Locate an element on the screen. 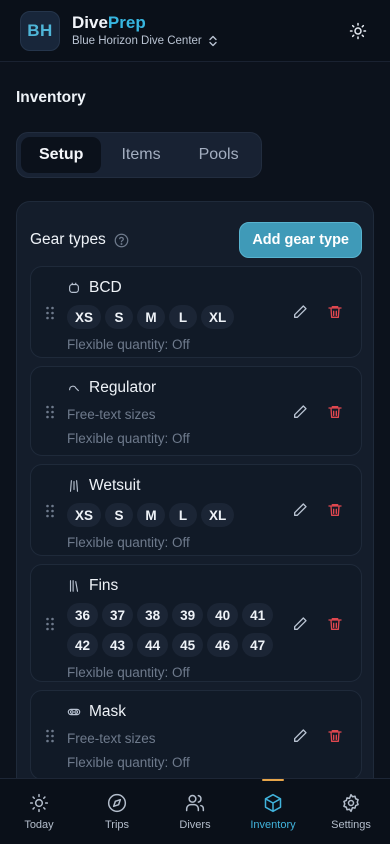 The image size is (390, 844). box-icon is located at coordinates (273, 802).